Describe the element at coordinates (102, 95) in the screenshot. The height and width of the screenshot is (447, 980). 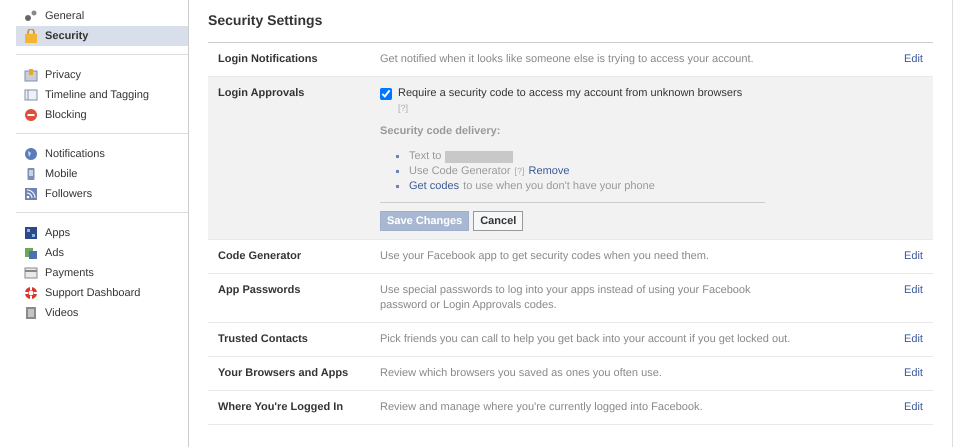
I see `sidebar-item: Timeline and Tagging` at that location.